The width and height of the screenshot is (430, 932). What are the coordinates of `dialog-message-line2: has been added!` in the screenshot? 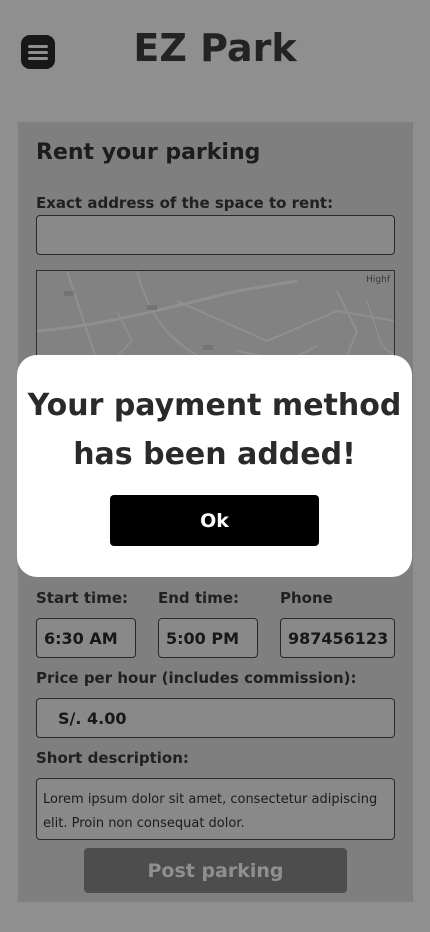 It's located at (214, 454).